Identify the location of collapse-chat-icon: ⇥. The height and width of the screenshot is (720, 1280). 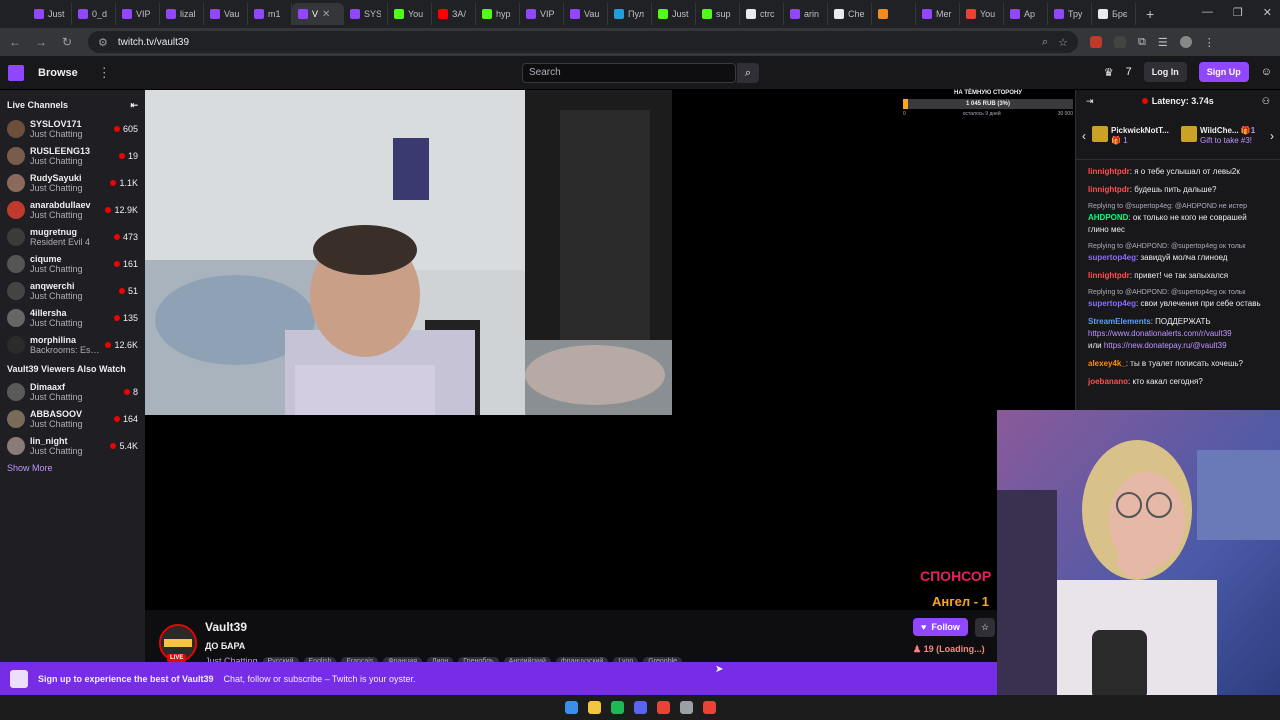
(1090, 101).